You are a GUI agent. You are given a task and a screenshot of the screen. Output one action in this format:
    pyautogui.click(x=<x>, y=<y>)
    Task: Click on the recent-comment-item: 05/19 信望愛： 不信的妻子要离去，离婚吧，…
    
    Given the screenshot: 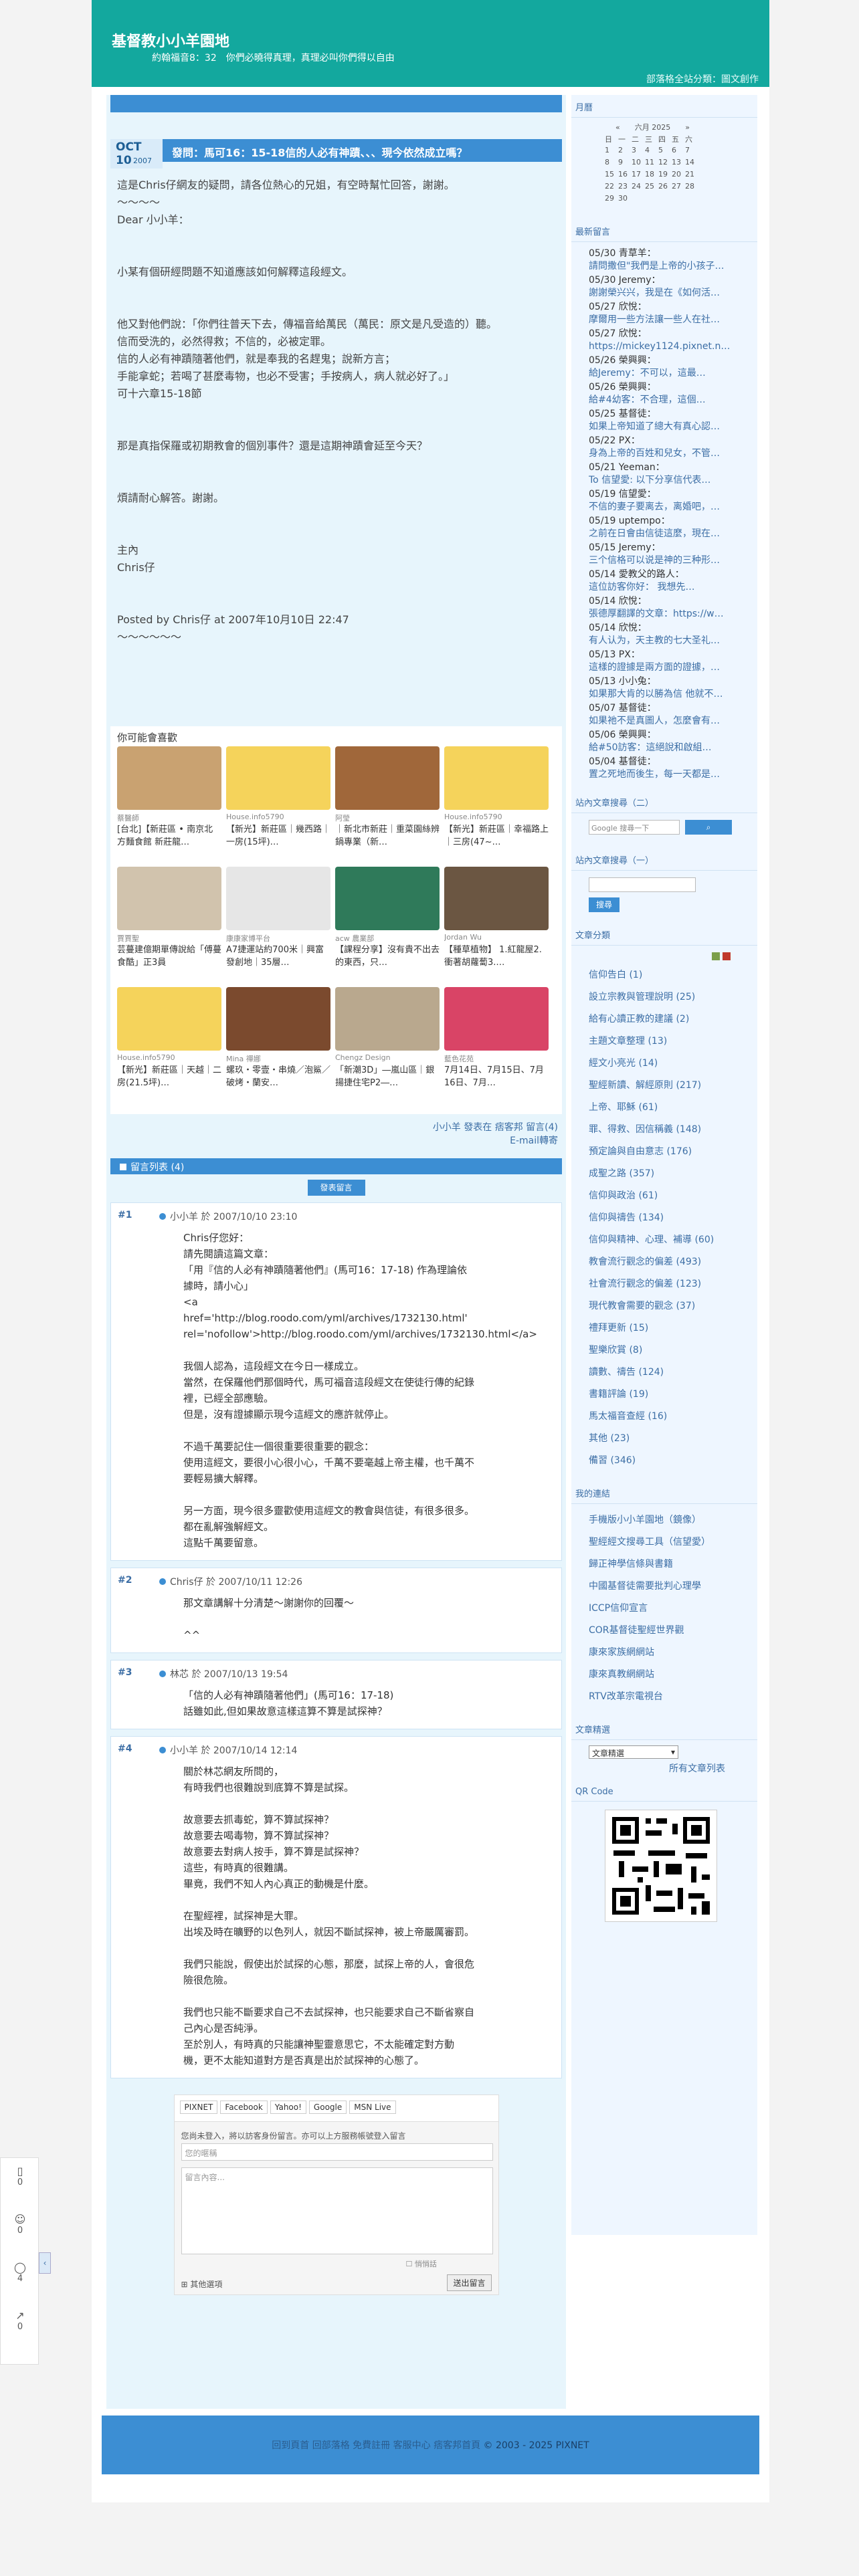 What is the action you would take?
    pyautogui.click(x=664, y=501)
    